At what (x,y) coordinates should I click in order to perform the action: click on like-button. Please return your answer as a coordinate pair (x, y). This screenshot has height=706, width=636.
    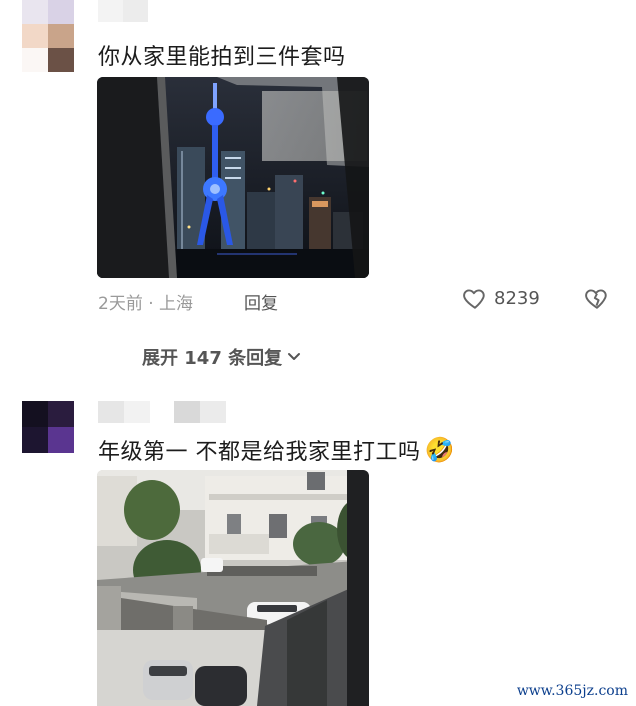
    Looking at the image, I should click on (475, 300).